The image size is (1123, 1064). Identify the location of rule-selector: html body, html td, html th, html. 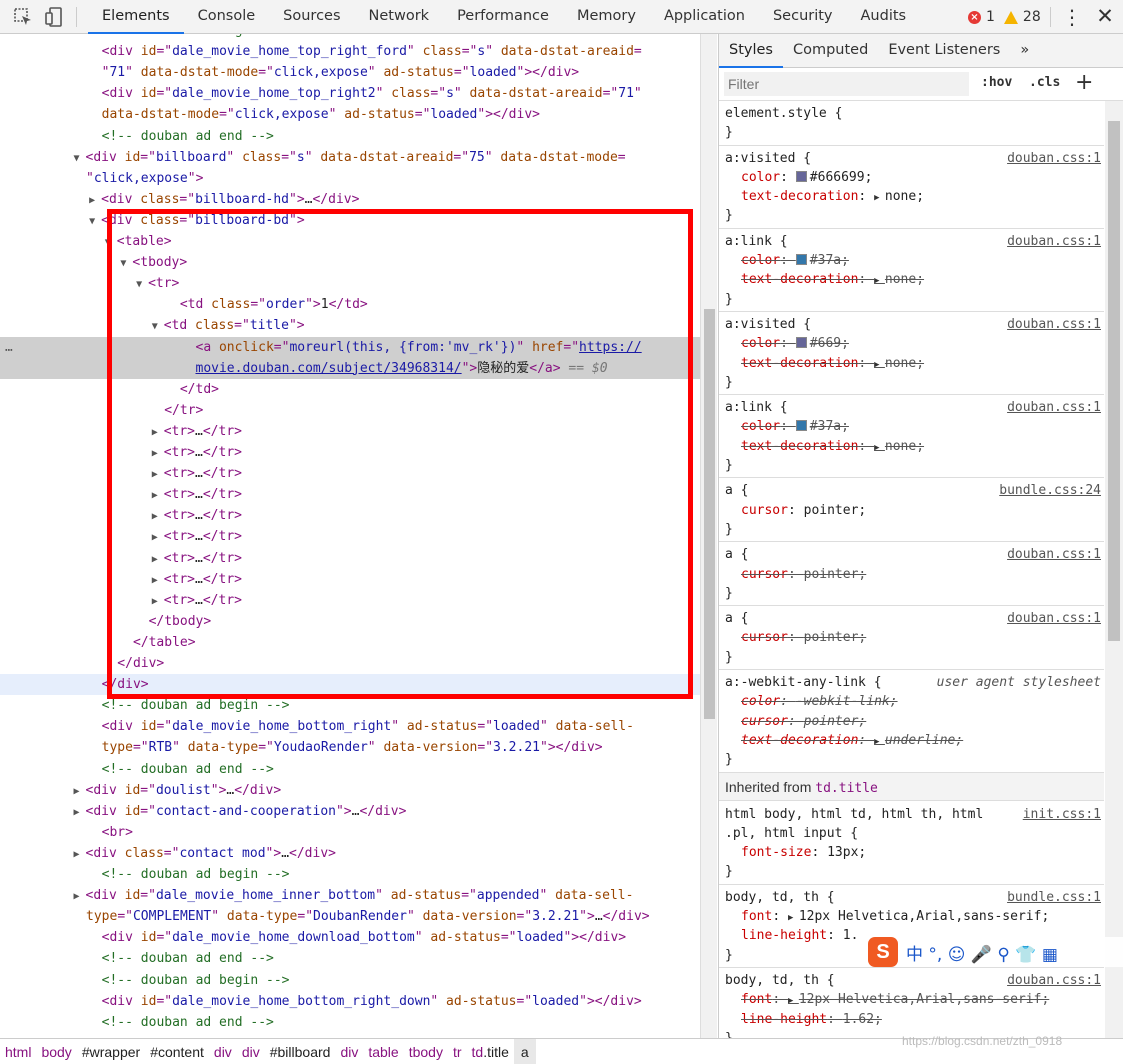
(854, 814).